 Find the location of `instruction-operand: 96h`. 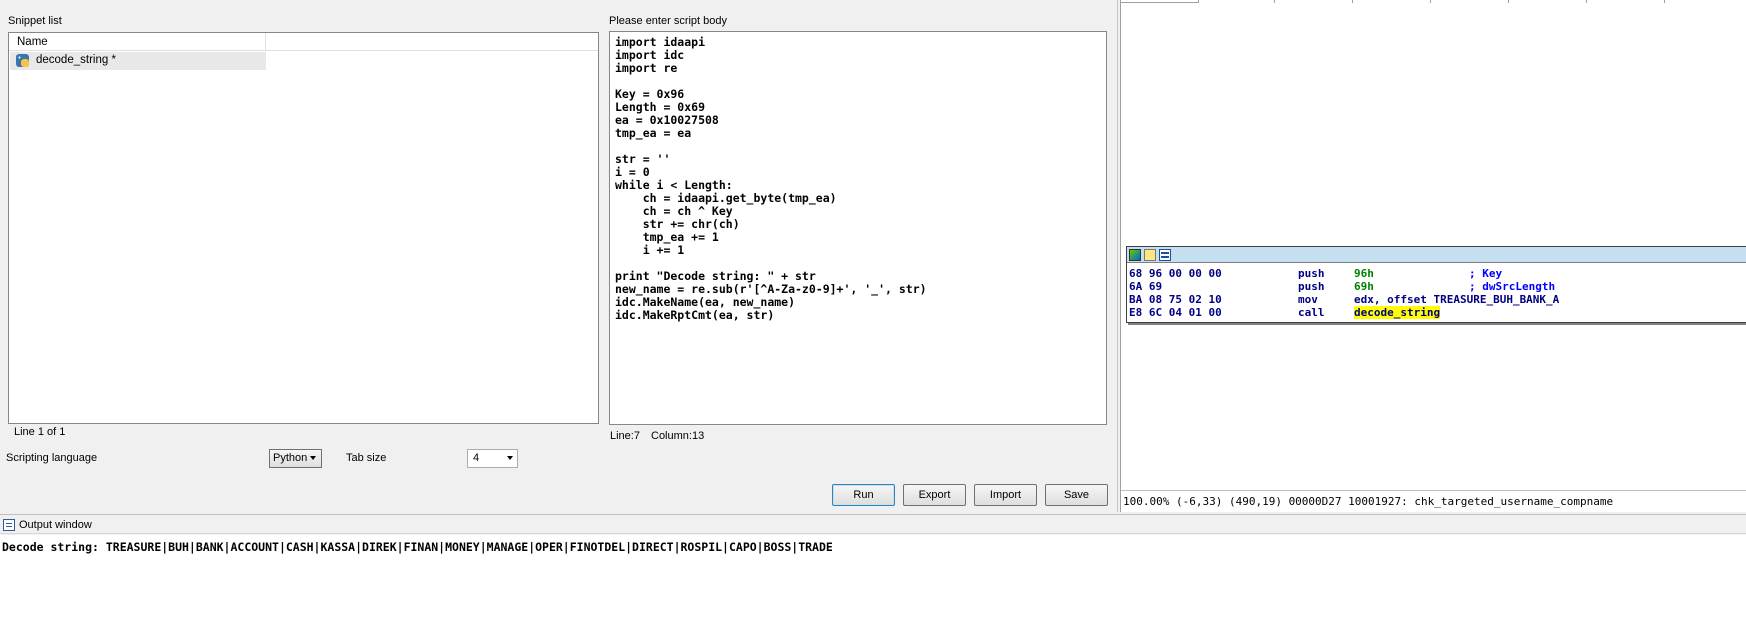

instruction-operand: 96h is located at coordinates (1364, 273).